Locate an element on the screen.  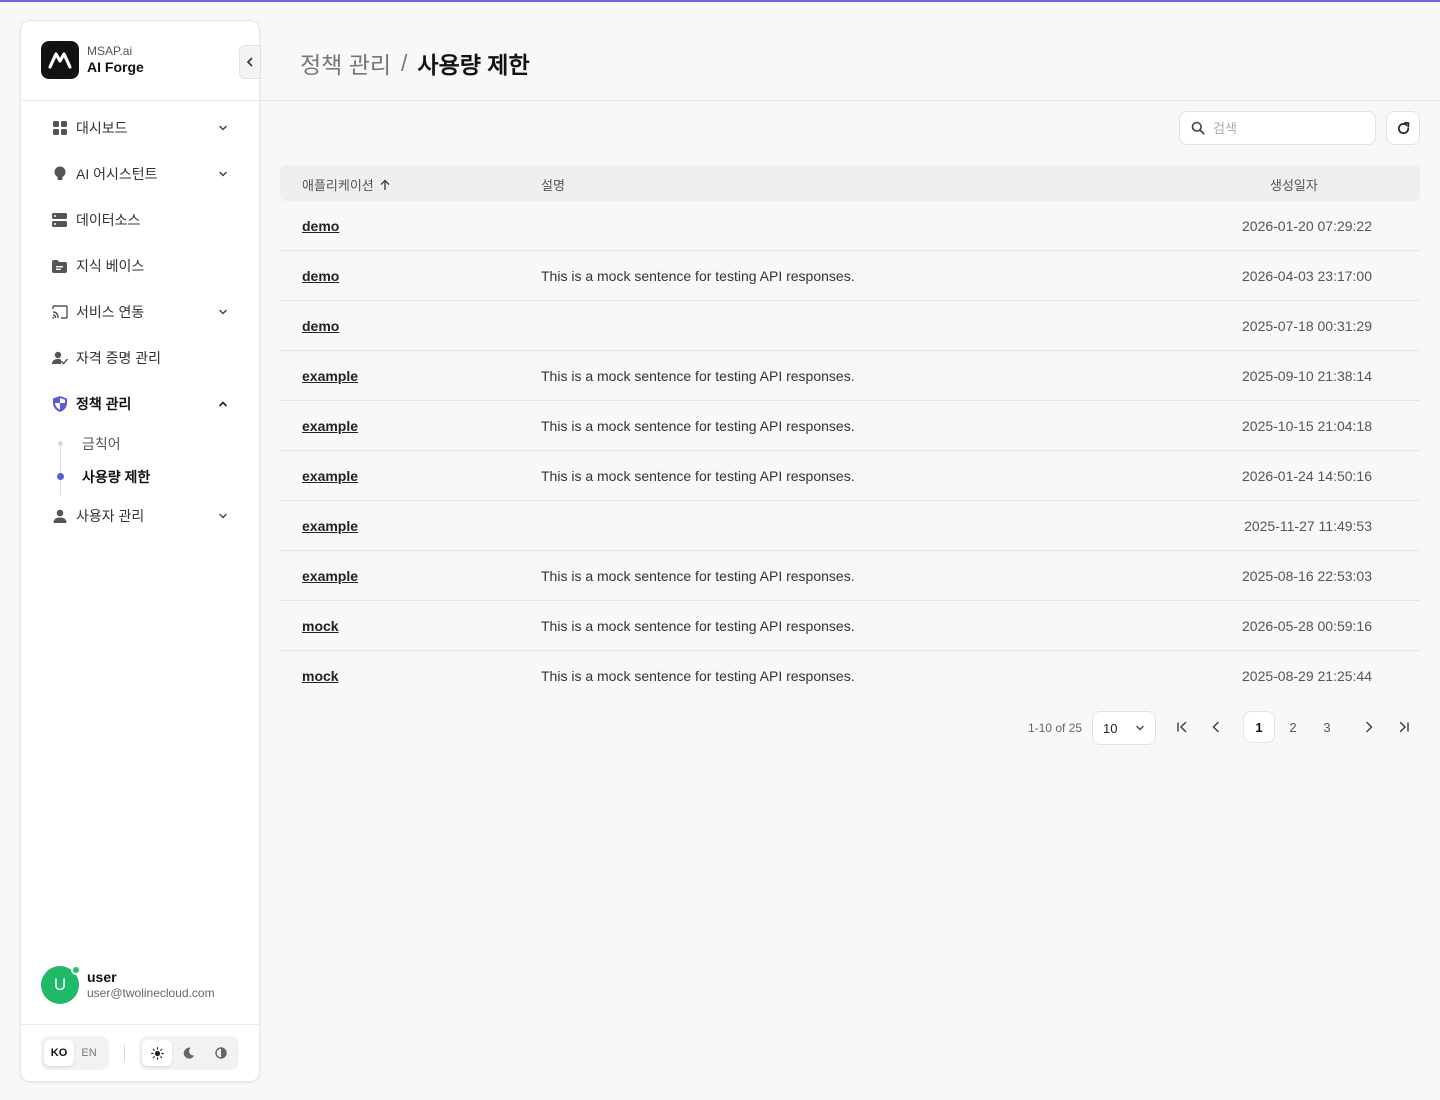
sidebar-item-dashboard: 대시보드 is located at coordinates (141, 128).